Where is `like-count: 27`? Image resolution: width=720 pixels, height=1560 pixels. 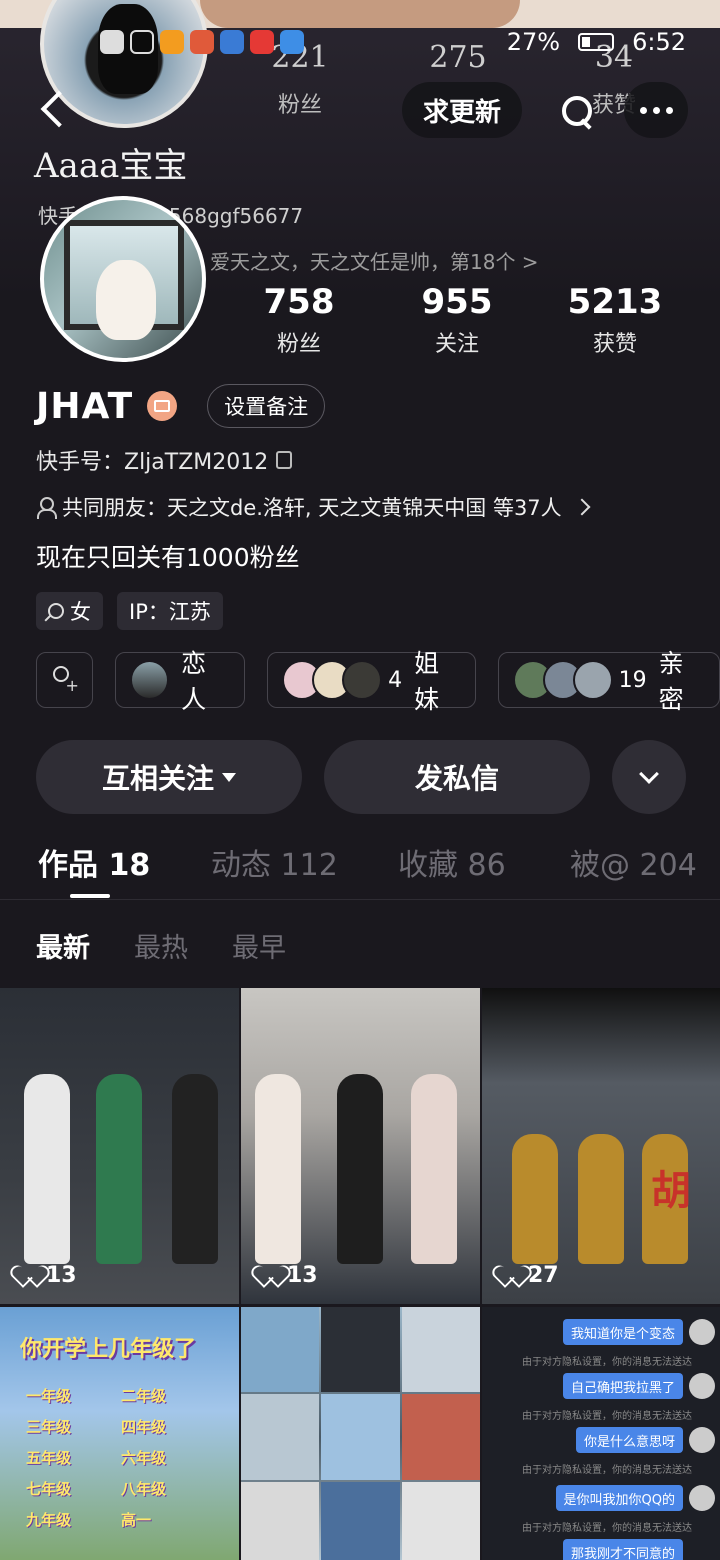
like-count: 27 is located at coordinates (529, 1275).